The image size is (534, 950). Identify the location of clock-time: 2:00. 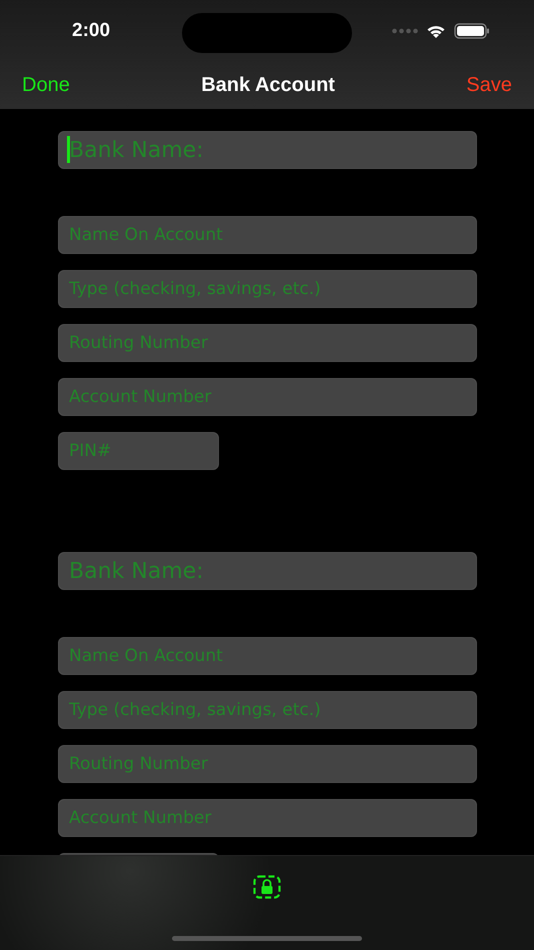
(91, 31).